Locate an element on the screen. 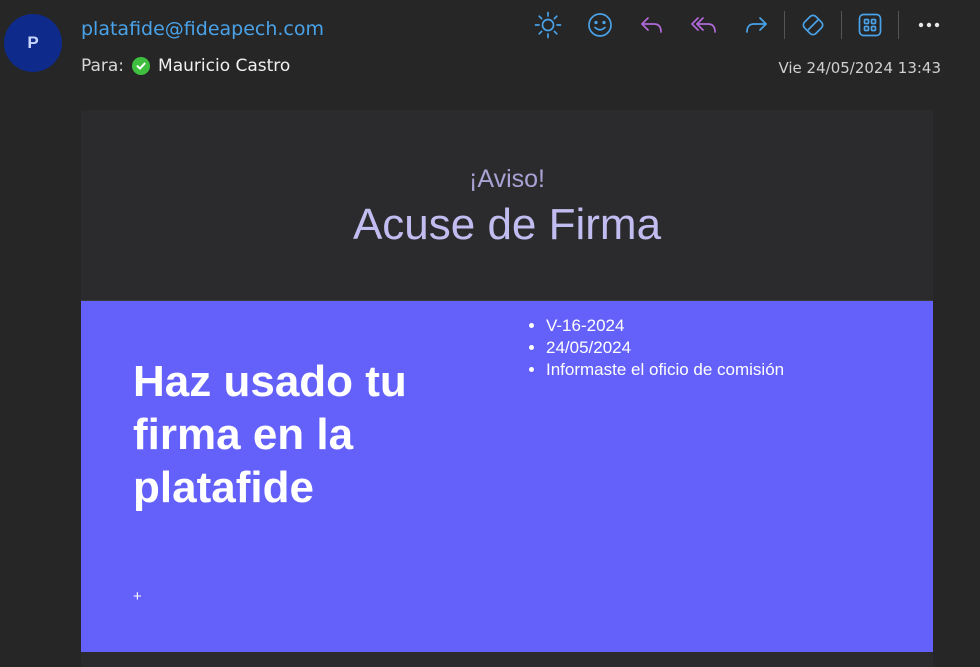 The height and width of the screenshot is (667, 980). detail-item: Informaste el oficio de comisión is located at coordinates (665, 370).